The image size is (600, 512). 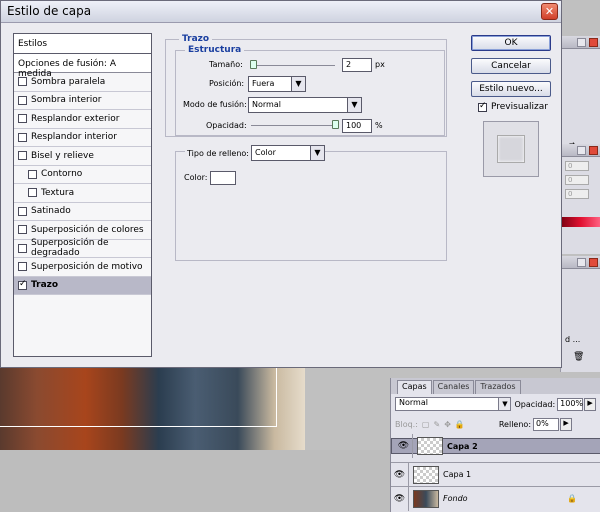 What do you see at coordinates (66, 100) in the screenshot?
I see `style-item-label: Sombra interior` at bounding box center [66, 100].